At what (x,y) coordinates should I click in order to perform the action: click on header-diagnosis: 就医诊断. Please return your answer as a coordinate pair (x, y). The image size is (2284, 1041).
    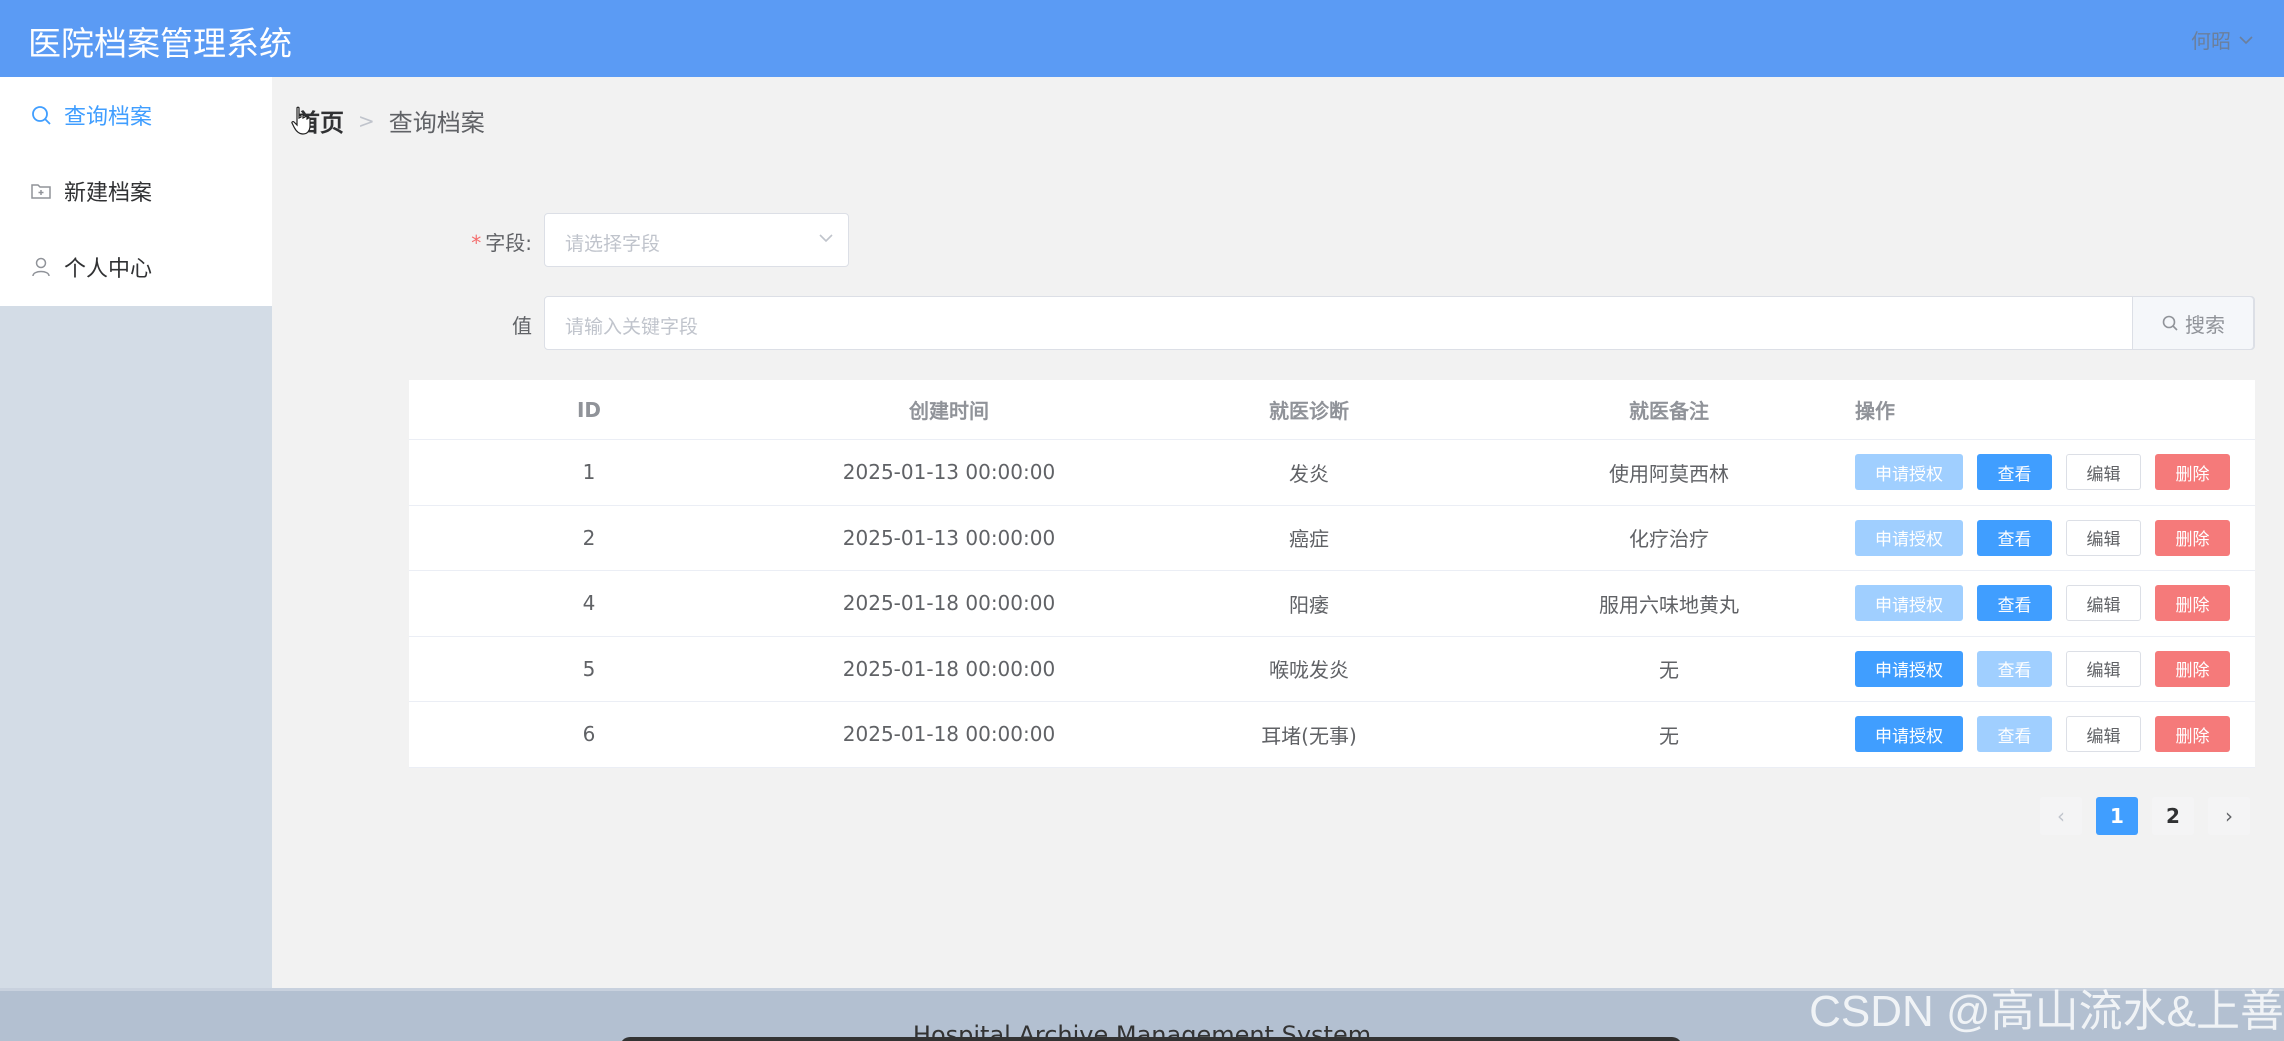
    Looking at the image, I should click on (1309, 411).